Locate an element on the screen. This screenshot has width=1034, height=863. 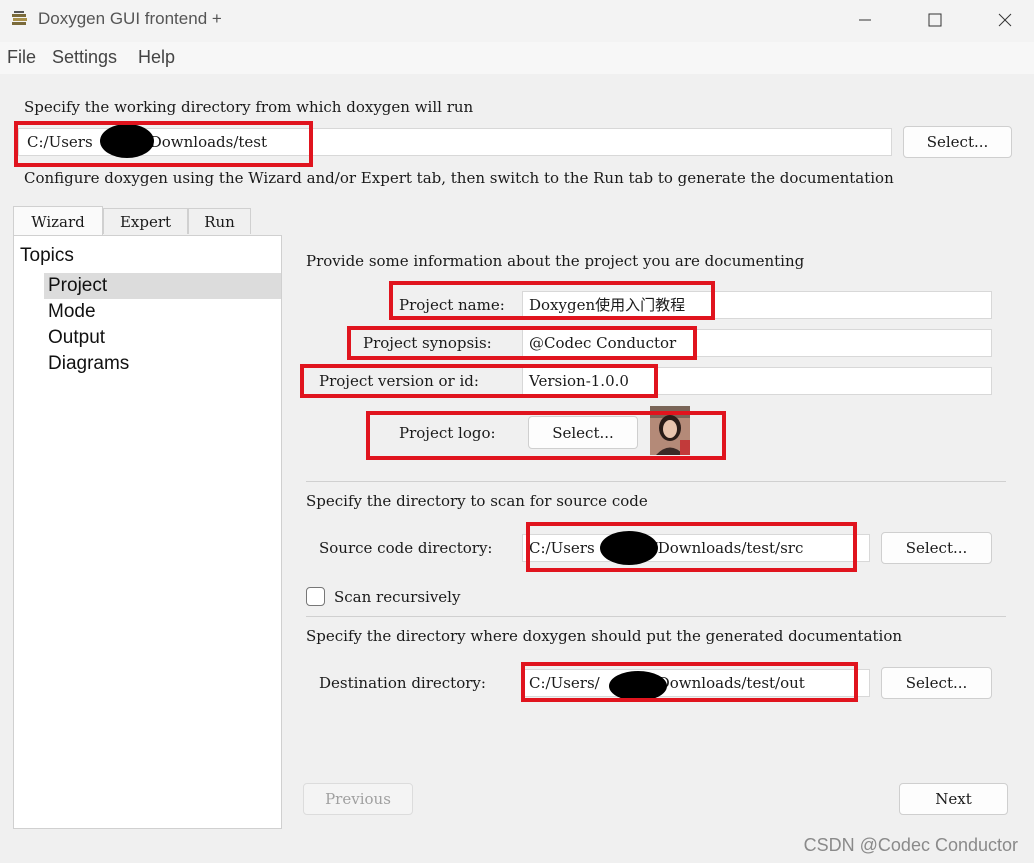
project-name-label: Project name: is located at coordinates (452, 305).